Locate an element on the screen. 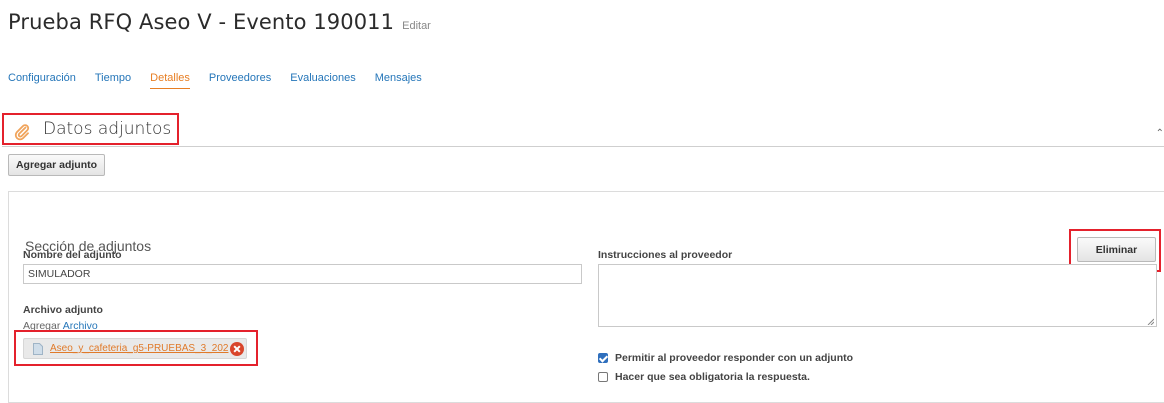 The height and width of the screenshot is (403, 1164). attachments-section-header: Datos adjuntos ⌃ is located at coordinates (583, 129).